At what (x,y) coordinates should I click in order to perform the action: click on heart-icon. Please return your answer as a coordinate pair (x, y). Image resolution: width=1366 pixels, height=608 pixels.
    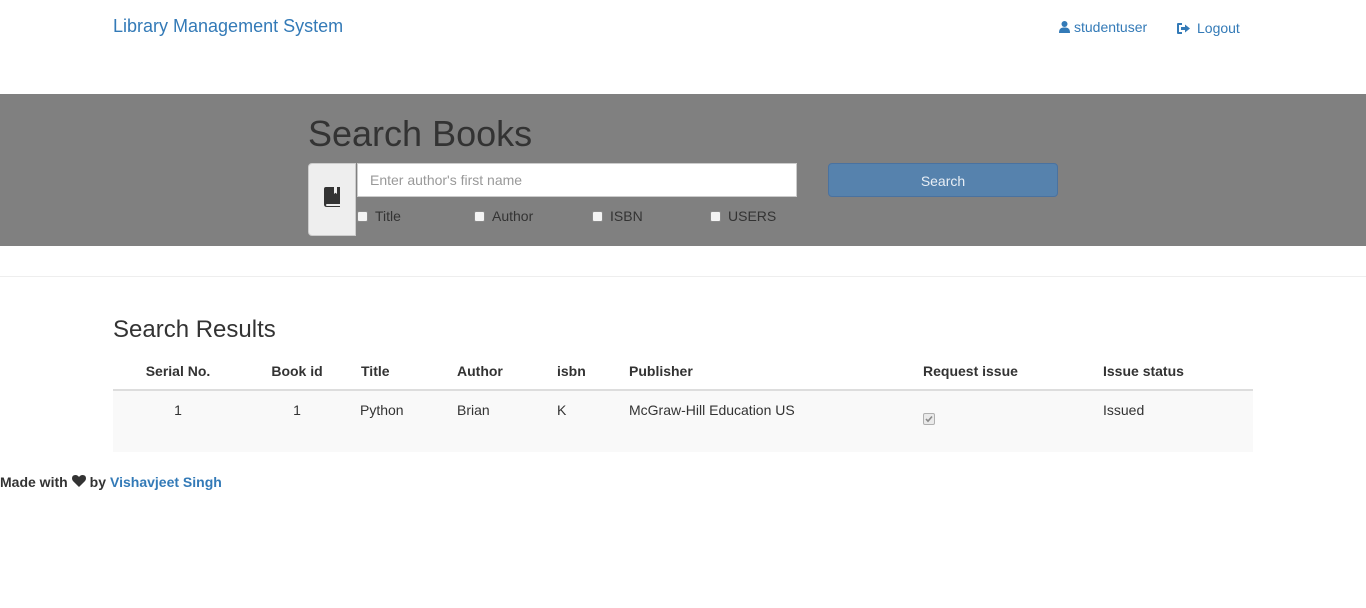
    Looking at the image, I should click on (78, 482).